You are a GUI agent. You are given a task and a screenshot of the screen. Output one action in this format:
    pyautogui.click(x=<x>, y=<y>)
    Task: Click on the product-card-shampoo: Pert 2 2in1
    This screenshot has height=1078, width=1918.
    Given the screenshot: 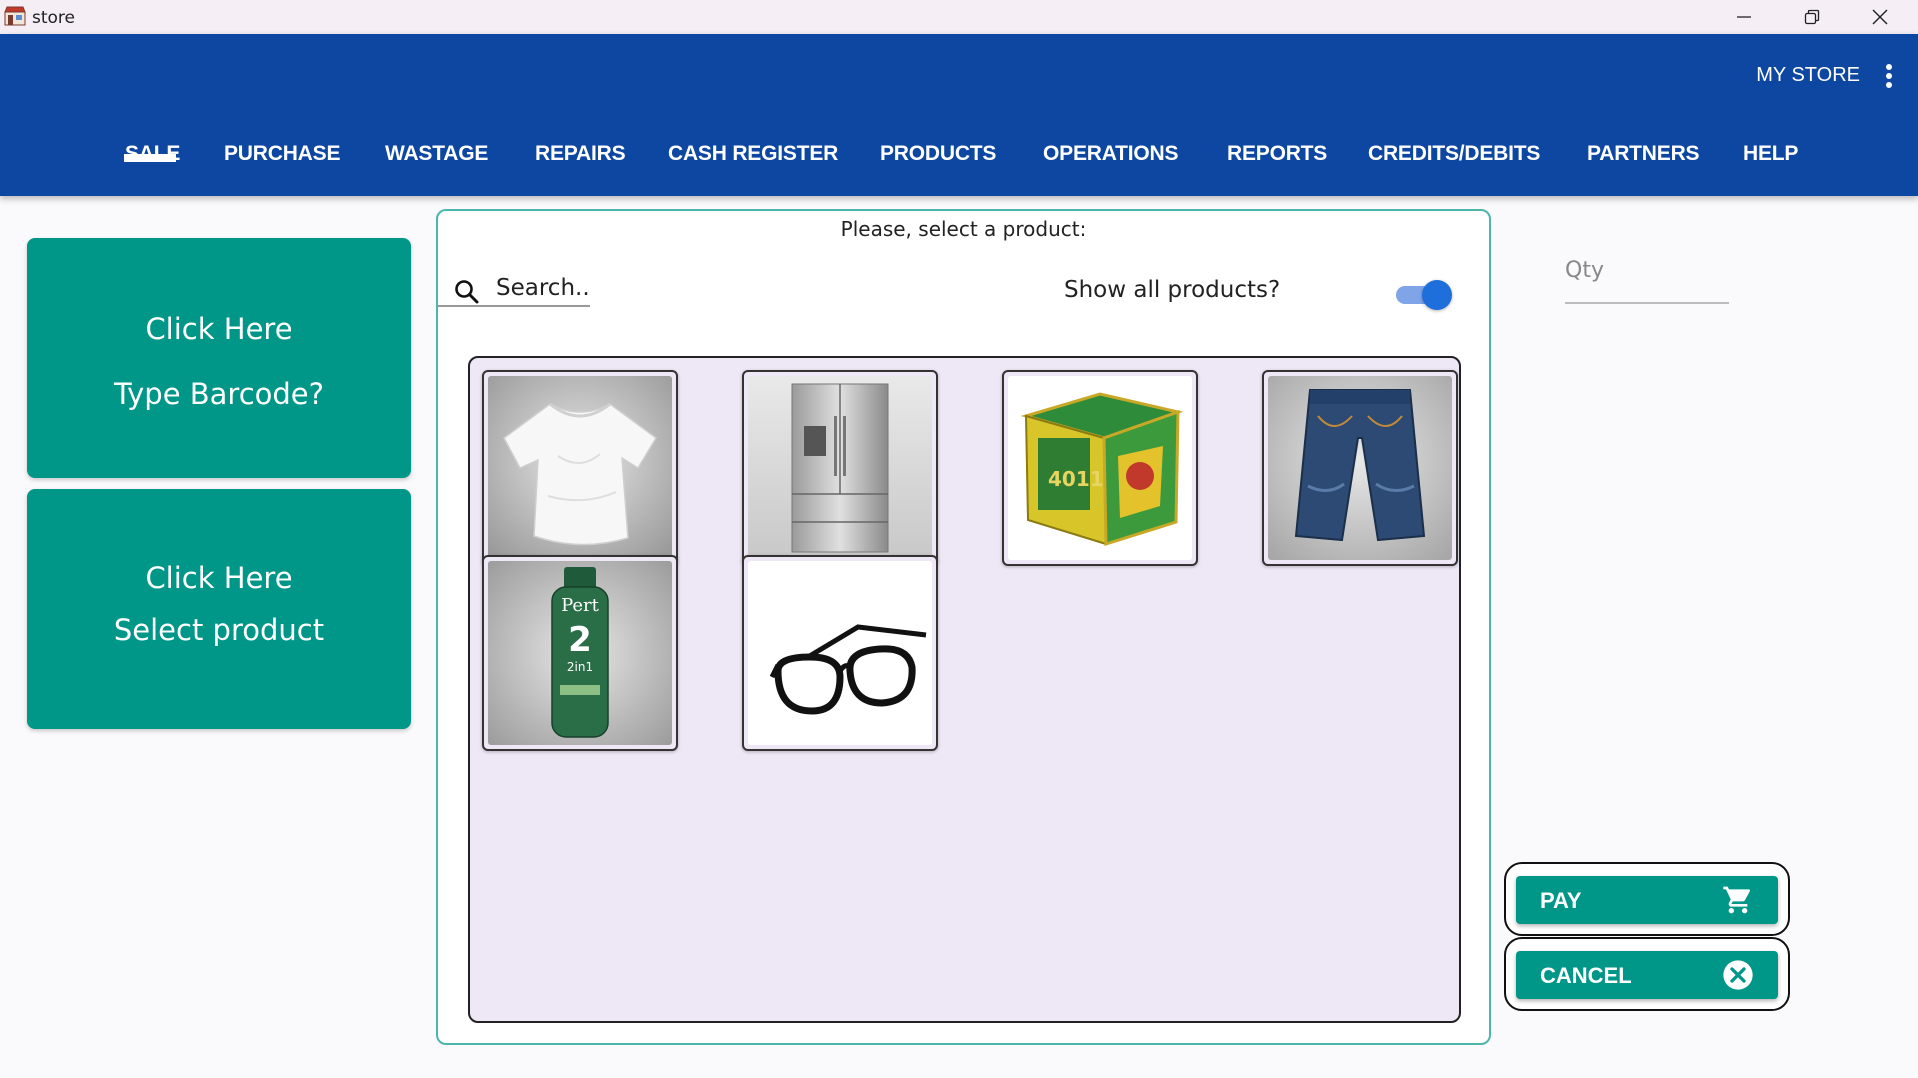 What is the action you would take?
    pyautogui.click(x=580, y=653)
    